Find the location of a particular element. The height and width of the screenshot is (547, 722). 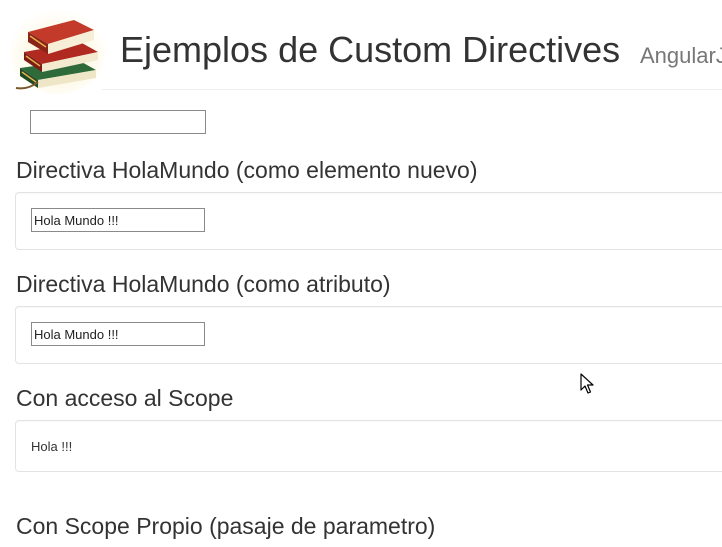

hola-mundo-element-input is located at coordinates (118, 220).